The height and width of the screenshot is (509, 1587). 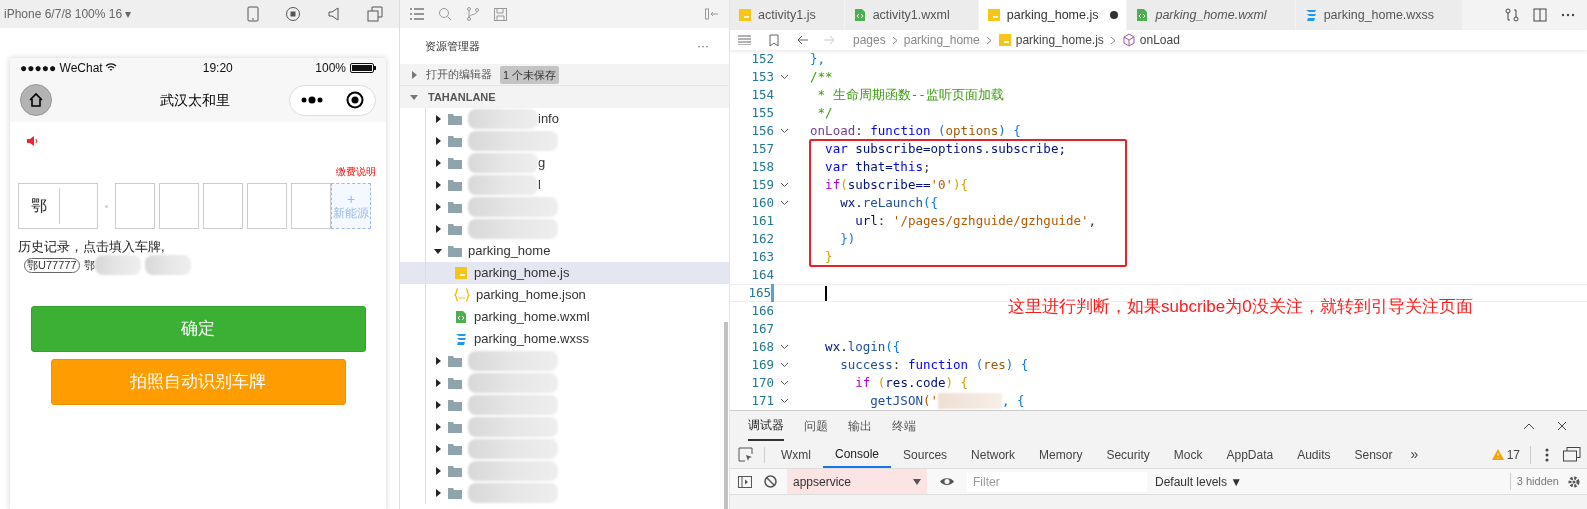 I want to click on line-number: 161, so click(x=762, y=220).